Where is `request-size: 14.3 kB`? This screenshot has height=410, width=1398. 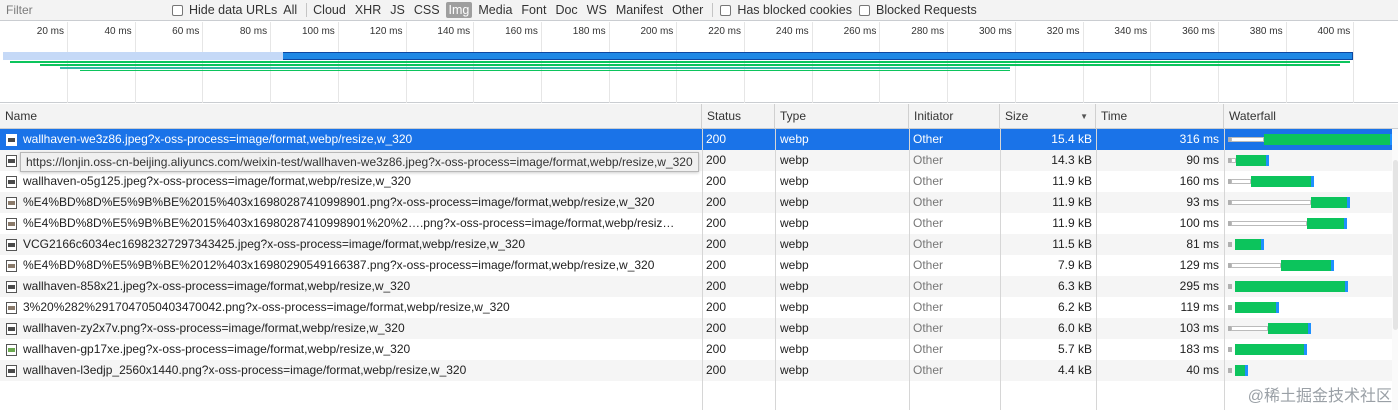
request-size: 14.3 kB is located at coordinates (1071, 160).